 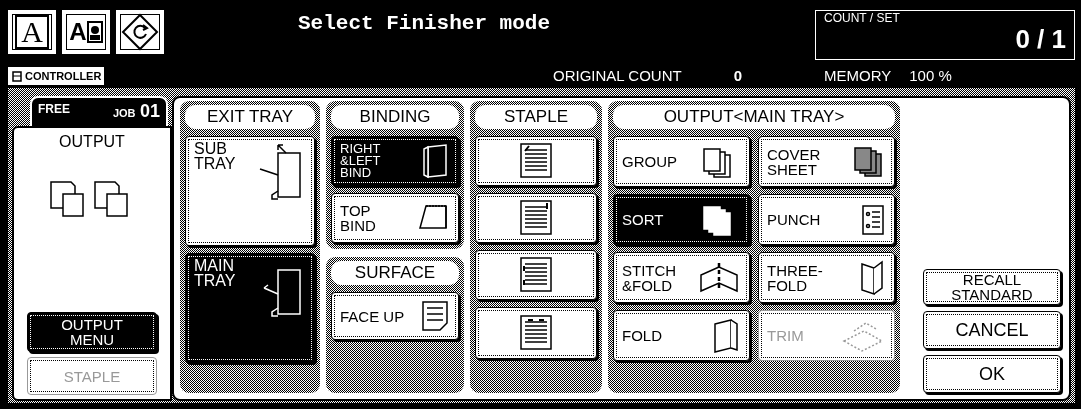 I want to click on screen-title: Select Finisher mode, so click(x=423, y=24).